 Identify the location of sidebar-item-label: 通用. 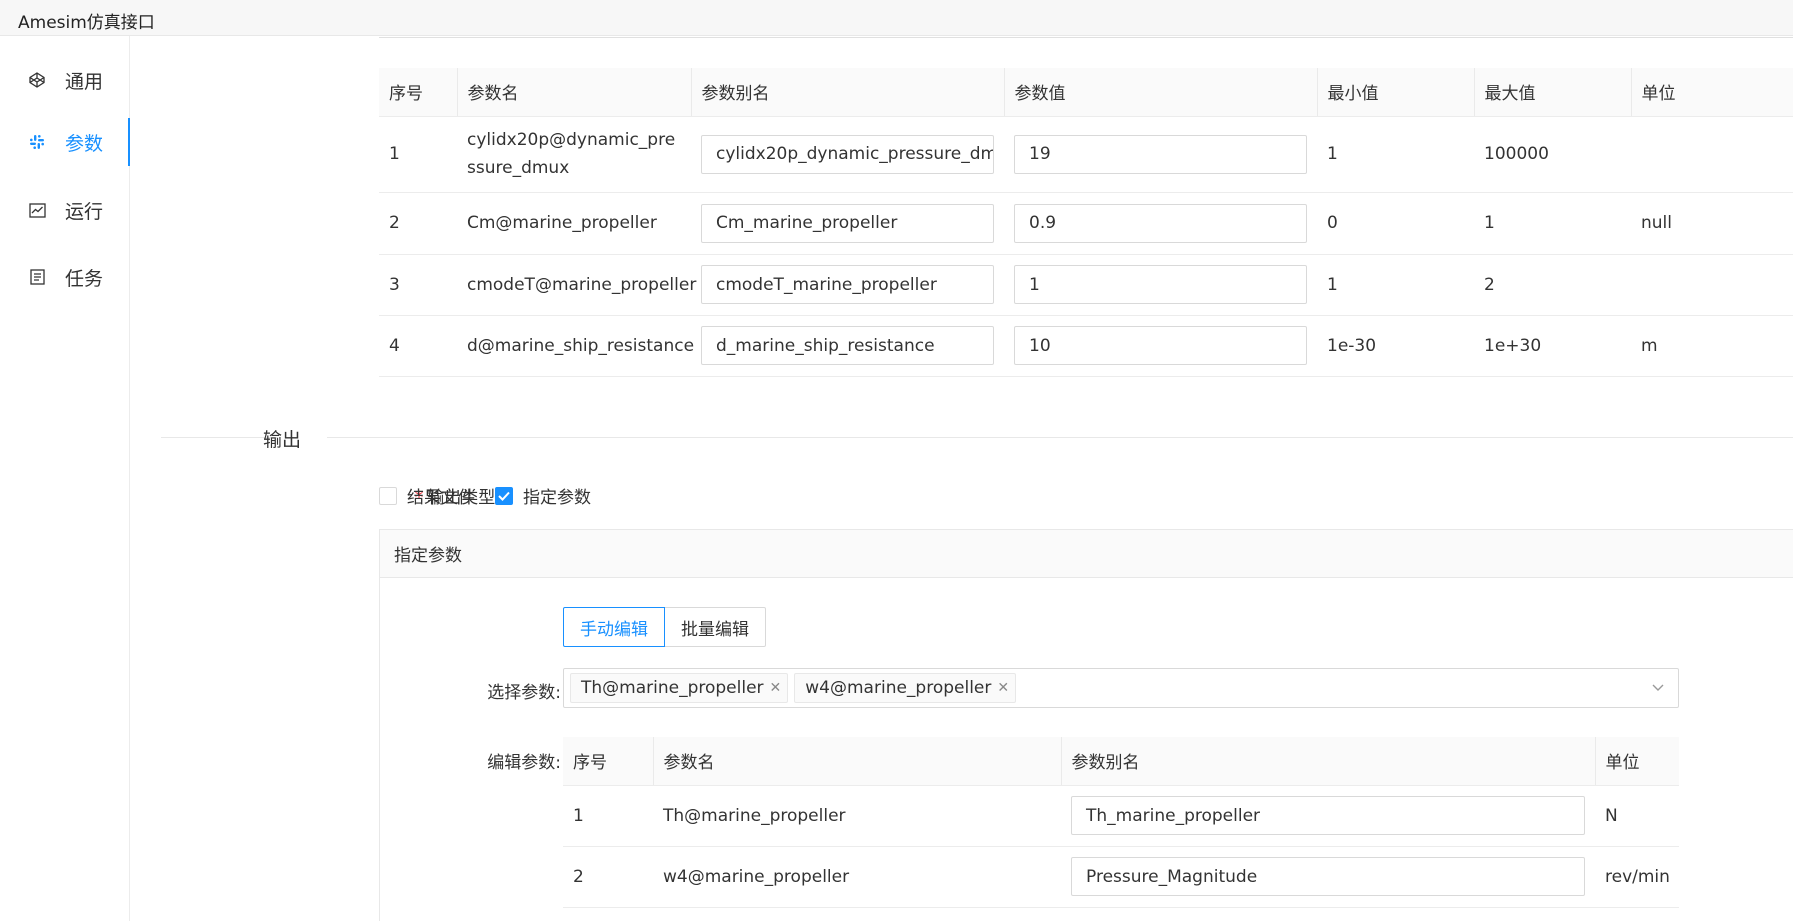
(84, 81).